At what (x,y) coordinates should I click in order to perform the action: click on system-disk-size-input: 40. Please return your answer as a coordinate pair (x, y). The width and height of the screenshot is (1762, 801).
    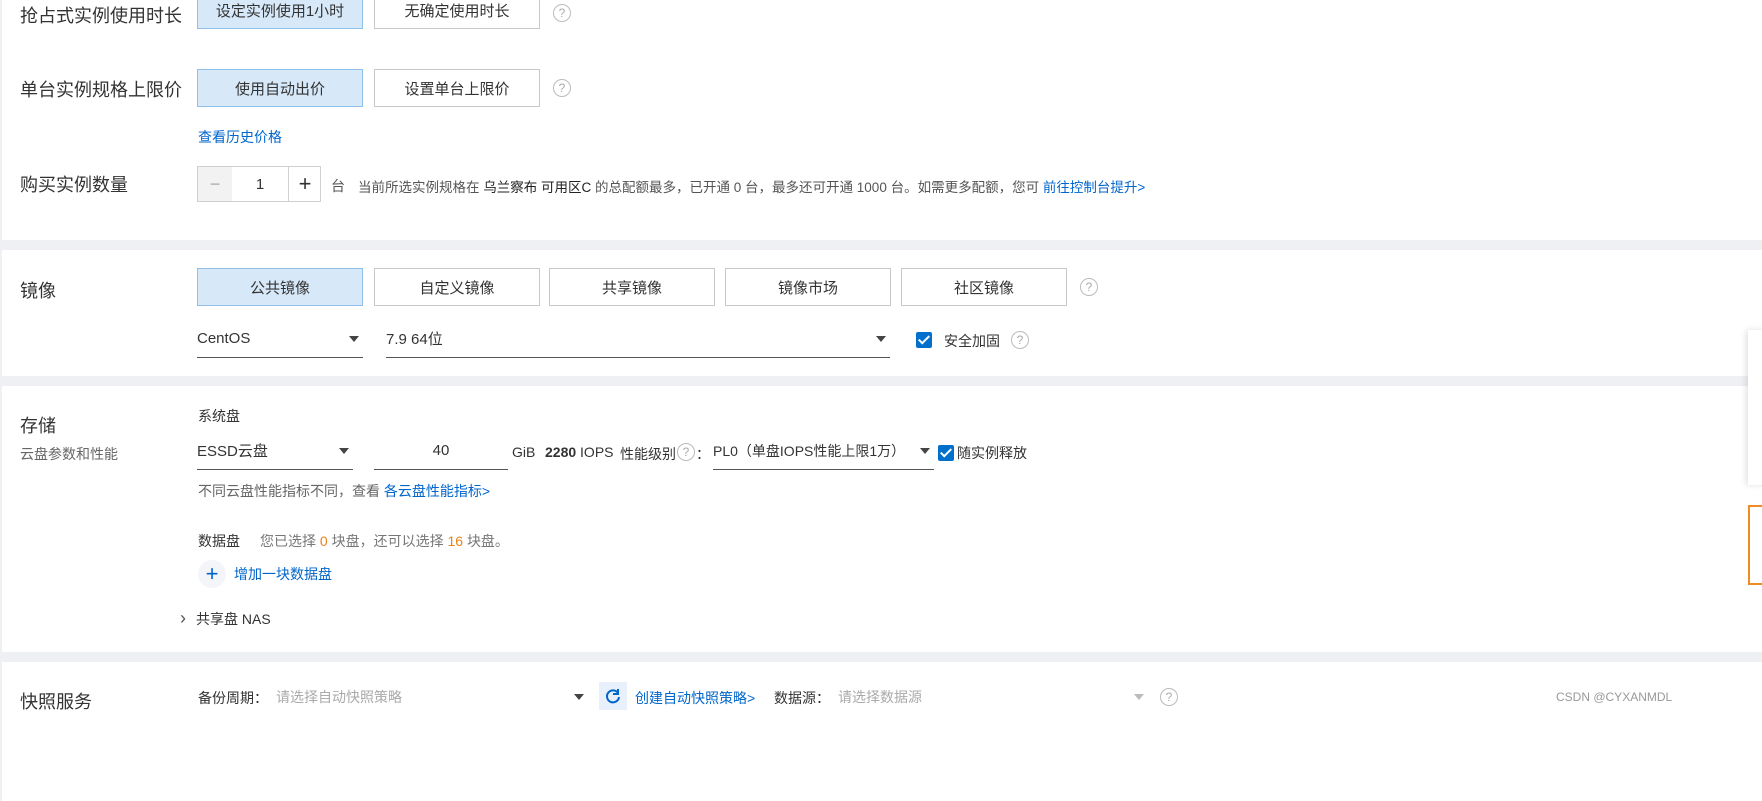
    Looking at the image, I should click on (441, 451).